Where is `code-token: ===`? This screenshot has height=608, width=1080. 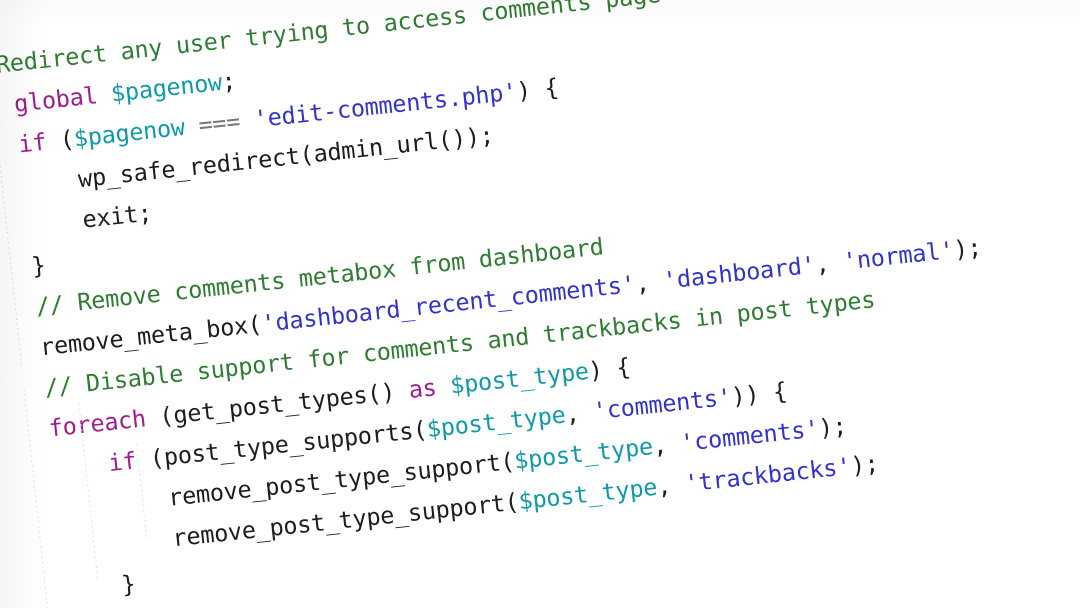 code-token: === is located at coordinates (219, 124).